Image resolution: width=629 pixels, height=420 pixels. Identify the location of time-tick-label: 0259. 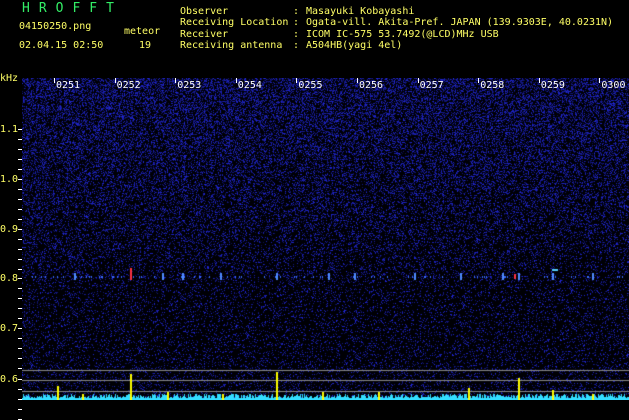
(552, 85).